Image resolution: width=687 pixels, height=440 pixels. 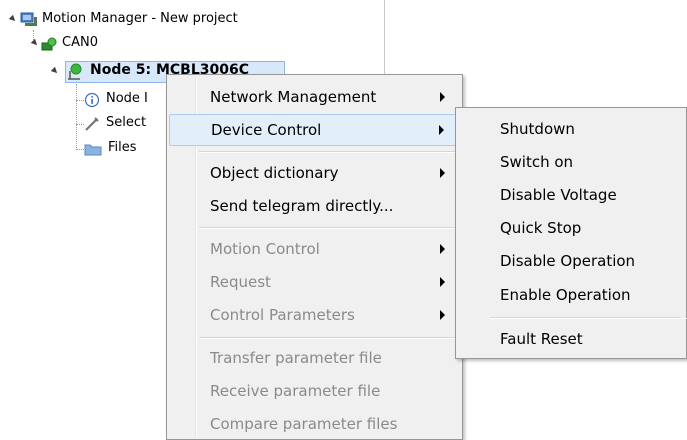 What do you see at coordinates (266, 130) in the screenshot?
I see `menu-item-label: Device Control` at bounding box center [266, 130].